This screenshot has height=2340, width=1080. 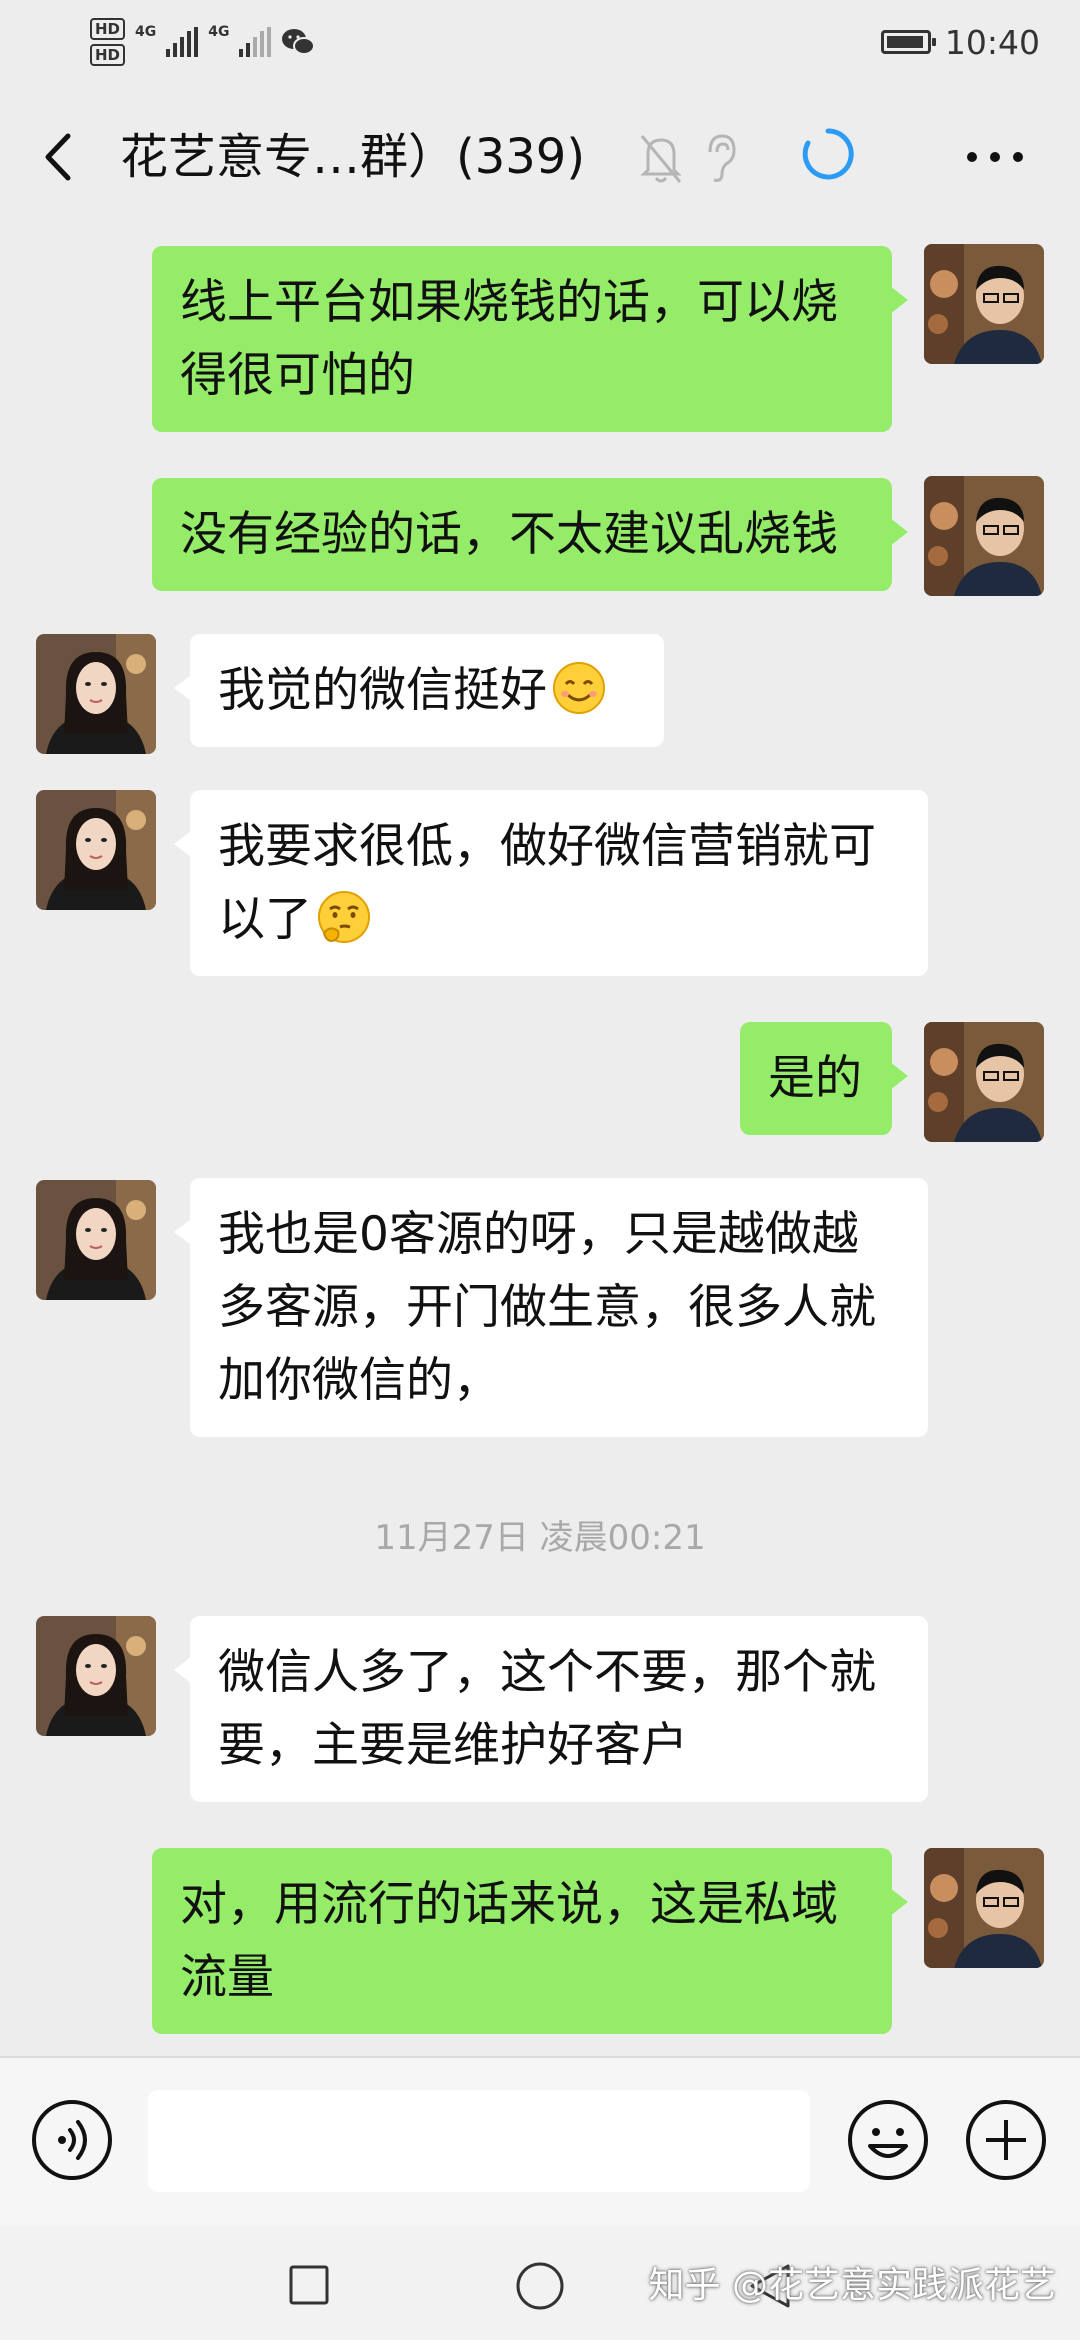 I want to click on loading-spinner-icon, so click(x=828, y=154).